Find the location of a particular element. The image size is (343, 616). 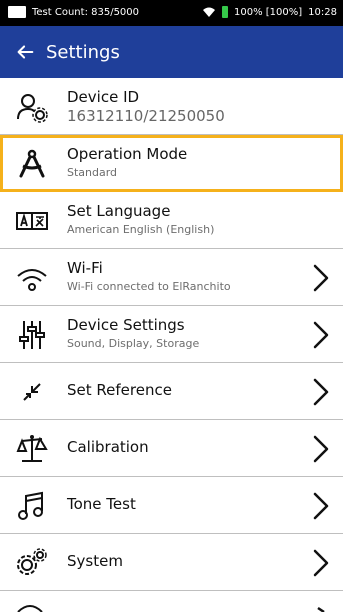

operation-mode-value: Standard is located at coordinates (92, 172).